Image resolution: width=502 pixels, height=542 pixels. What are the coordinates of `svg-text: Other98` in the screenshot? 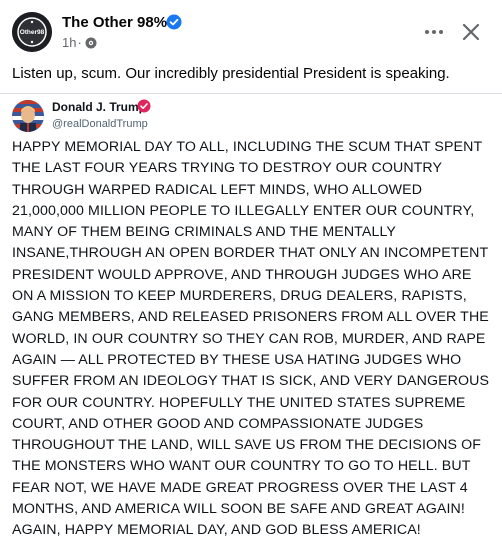 It's located at (32, 32).